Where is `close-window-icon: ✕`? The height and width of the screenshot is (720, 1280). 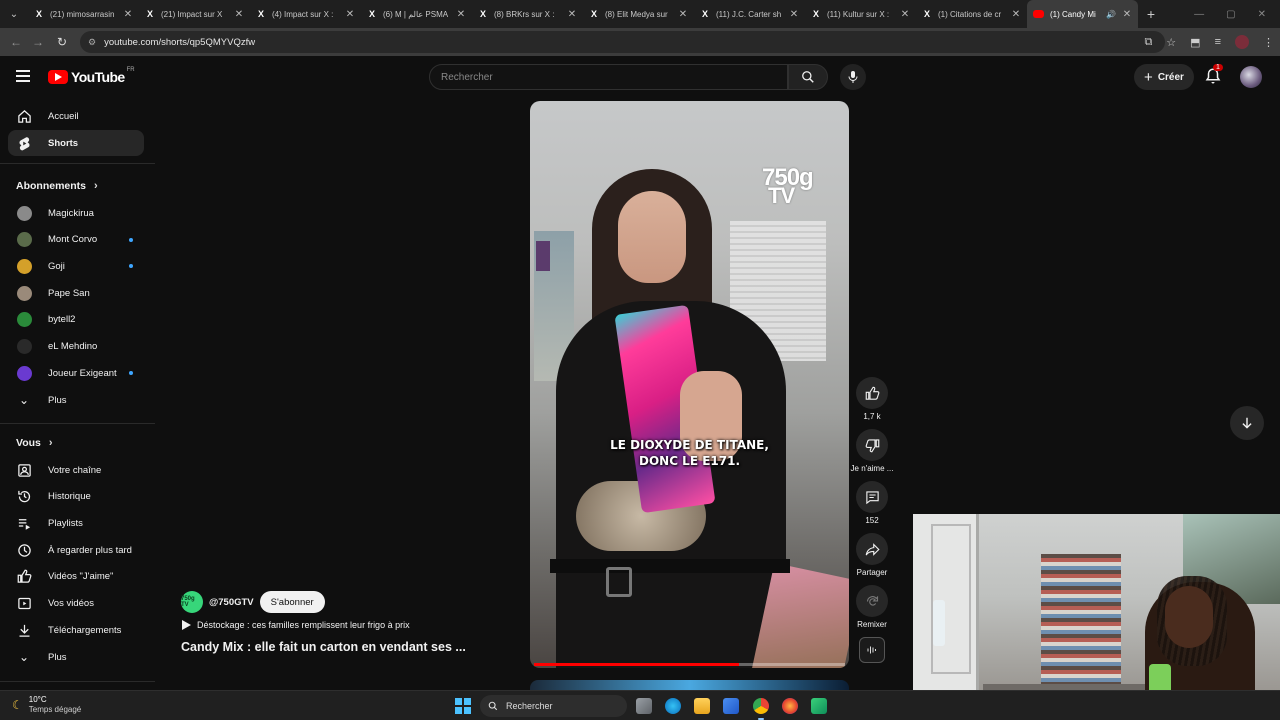 close-window-icon: ✕ is located at coordinates (1262, 14).